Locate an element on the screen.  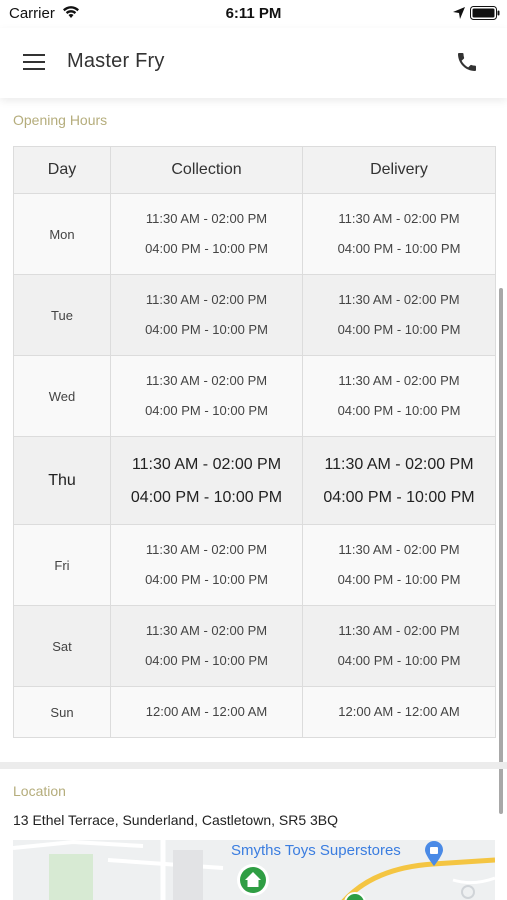
day-cell: Fri is located at coordinates (62, 565).